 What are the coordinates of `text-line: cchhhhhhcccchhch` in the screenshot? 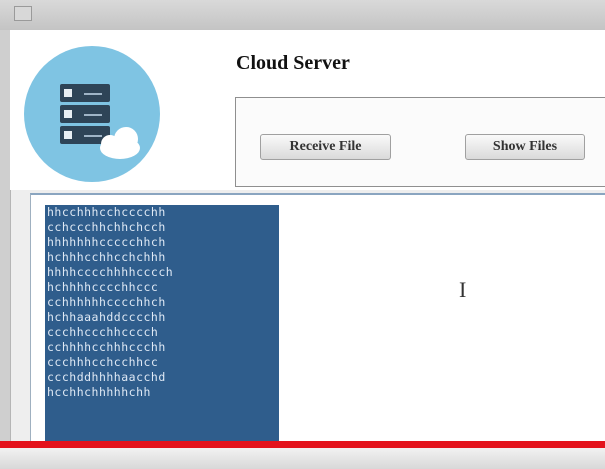 It's located at (106, 302).